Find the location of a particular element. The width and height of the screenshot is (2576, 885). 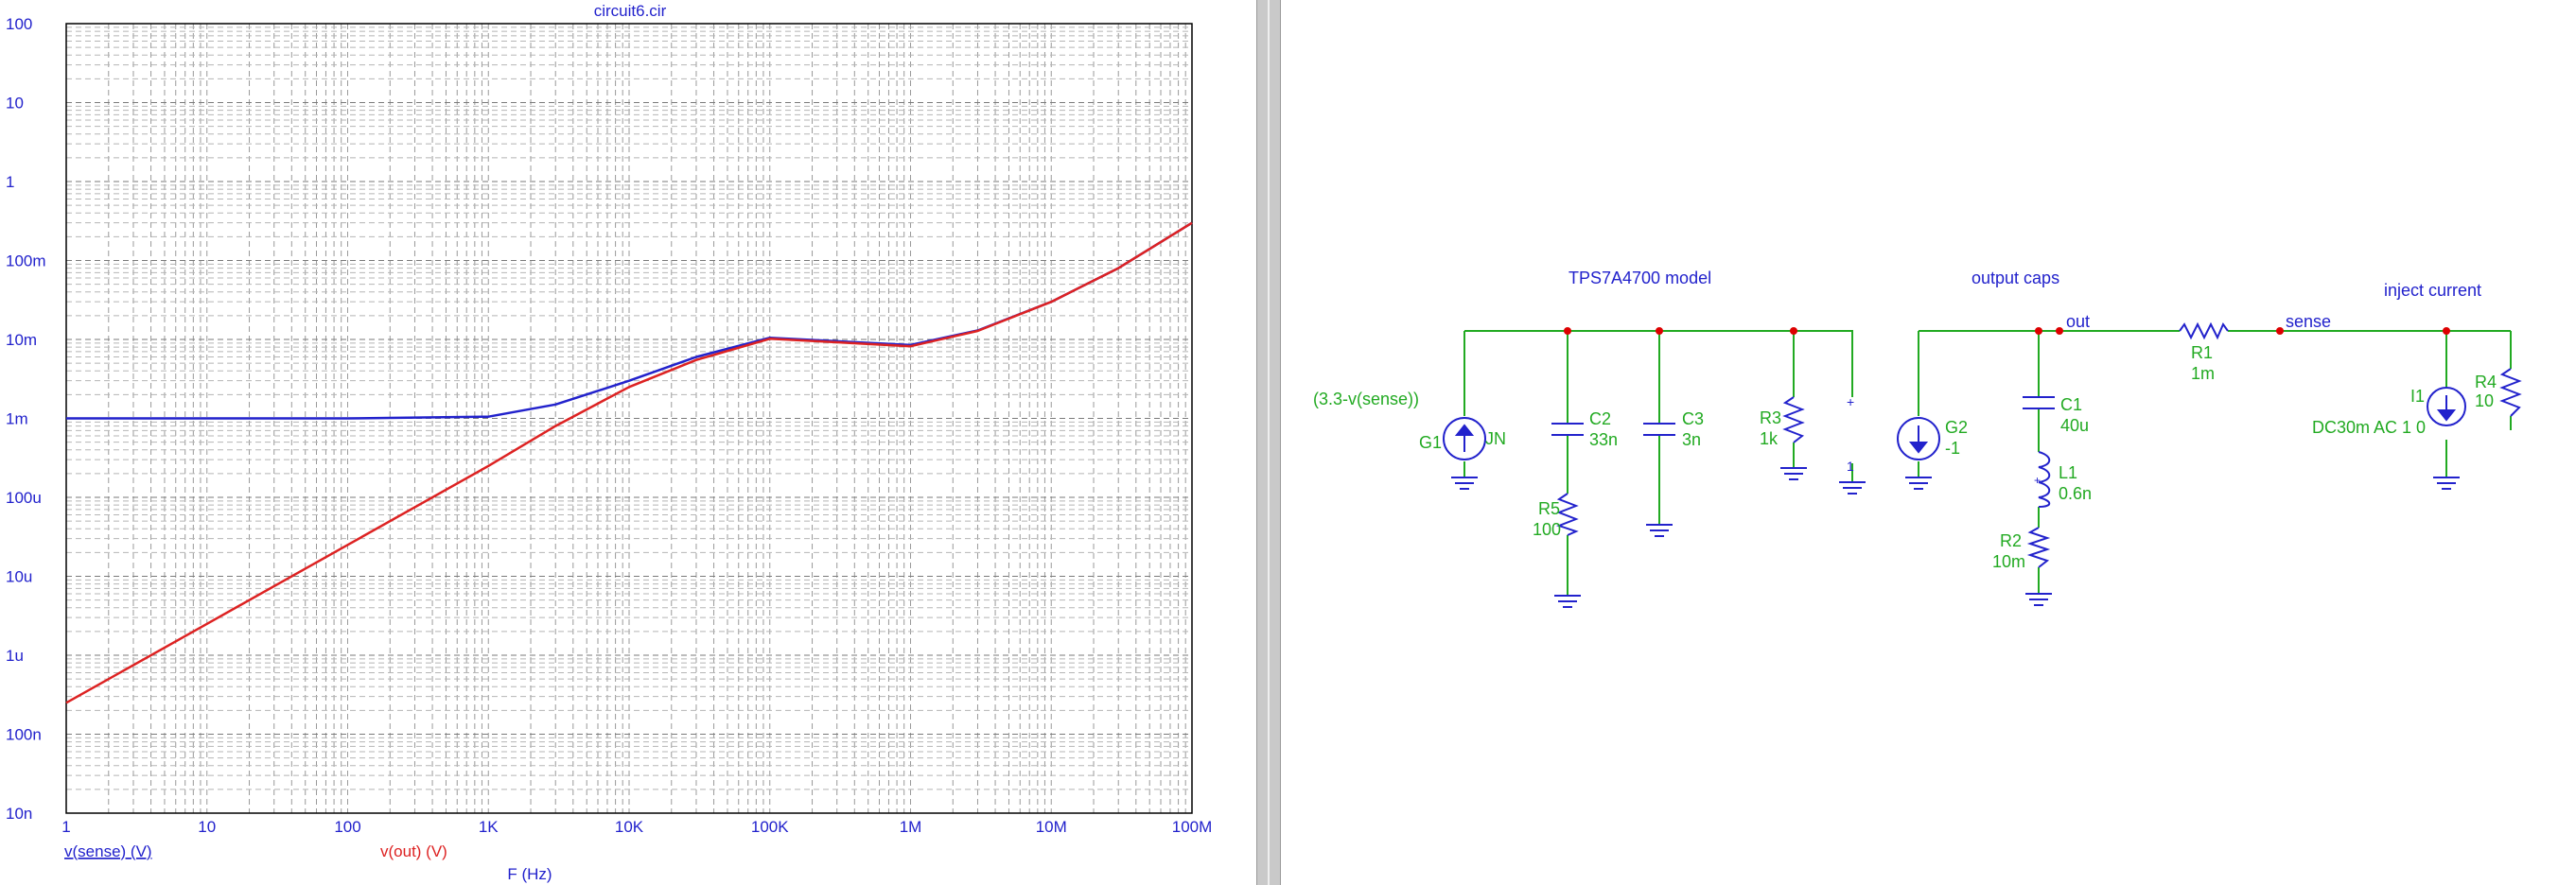

legend-v-out: v(out) (V) is located at coordinates (414, 851).